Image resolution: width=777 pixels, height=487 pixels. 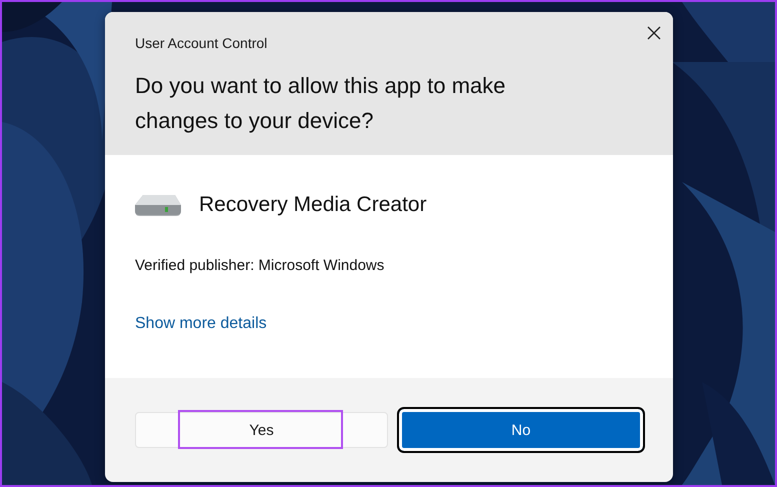 What do you see at coordinates (654, 33) in the screenshot?
I see `close-icon` at bounding box center [654, 33].